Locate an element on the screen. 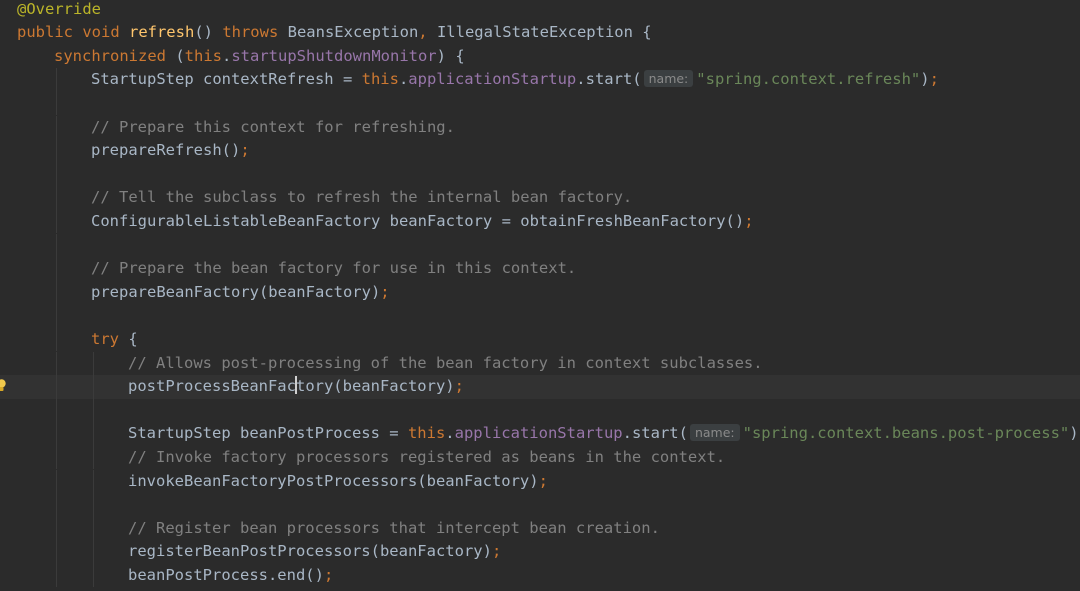  code-token: , is located at coordinates (427, 32).